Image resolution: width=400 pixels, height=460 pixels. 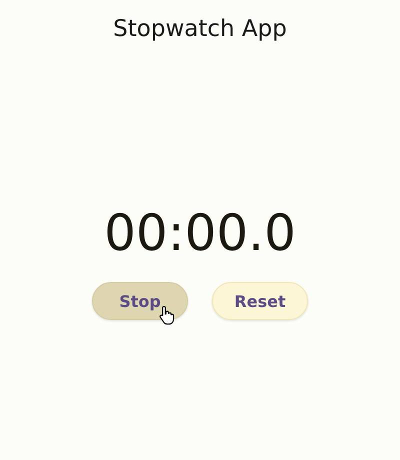 I want to click on app-title: Stopwatch App, so click(x=200, y=29).